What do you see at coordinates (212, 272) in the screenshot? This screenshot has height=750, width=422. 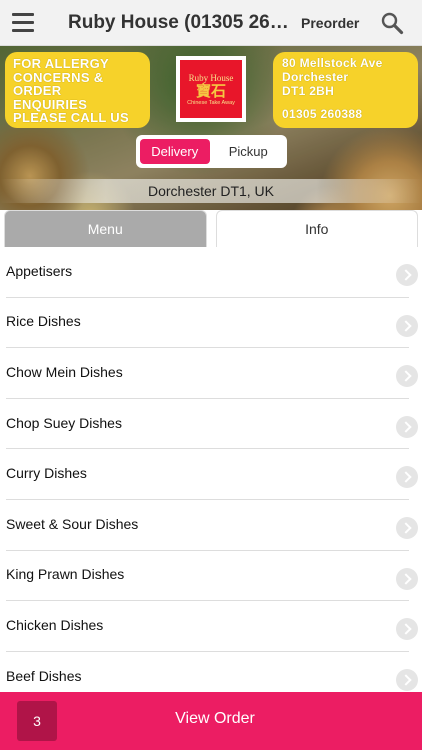 I see `menu-category-item: Appetisers` at bounding box center [212, 272].